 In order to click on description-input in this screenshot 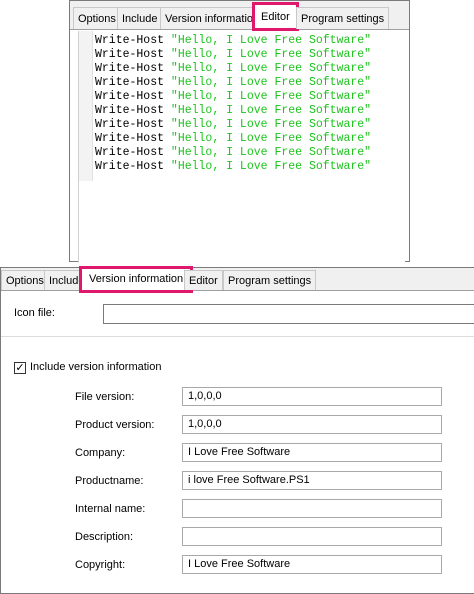, I will do `click(312, 536)`.